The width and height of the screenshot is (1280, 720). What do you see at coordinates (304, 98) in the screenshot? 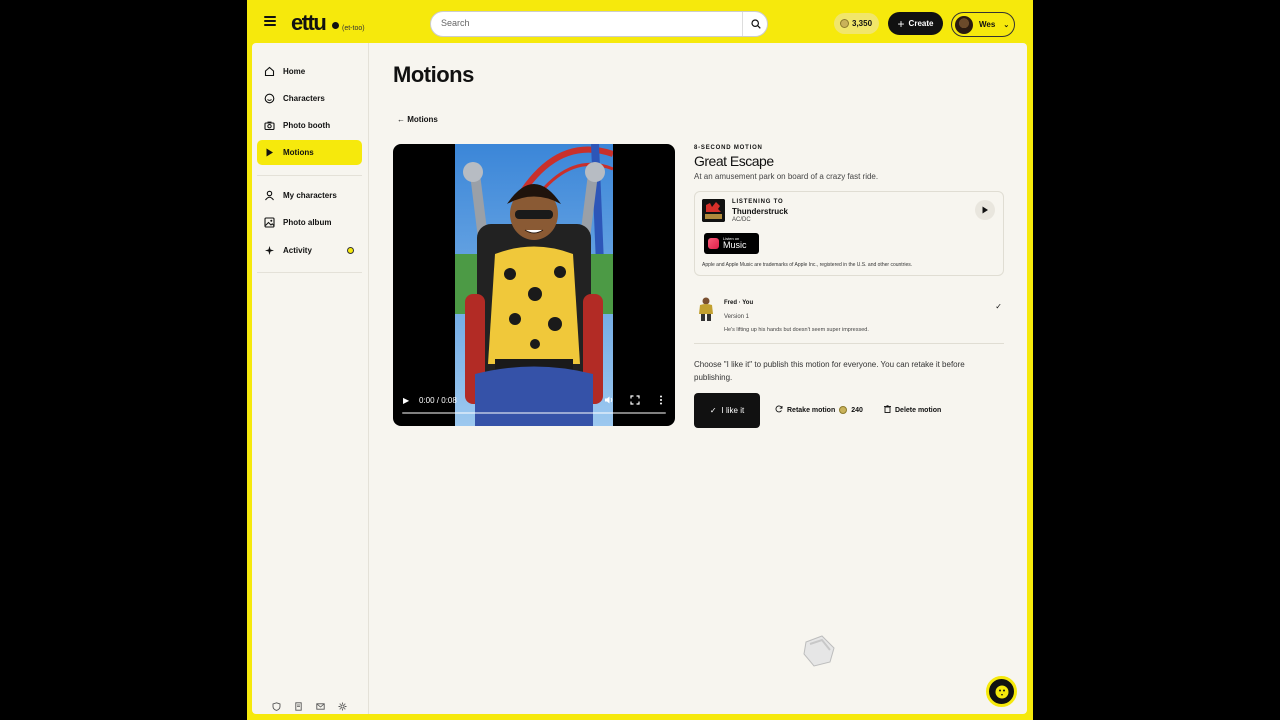
I see `sidebar-item-label: Characters` at bounding box center [304, 98].